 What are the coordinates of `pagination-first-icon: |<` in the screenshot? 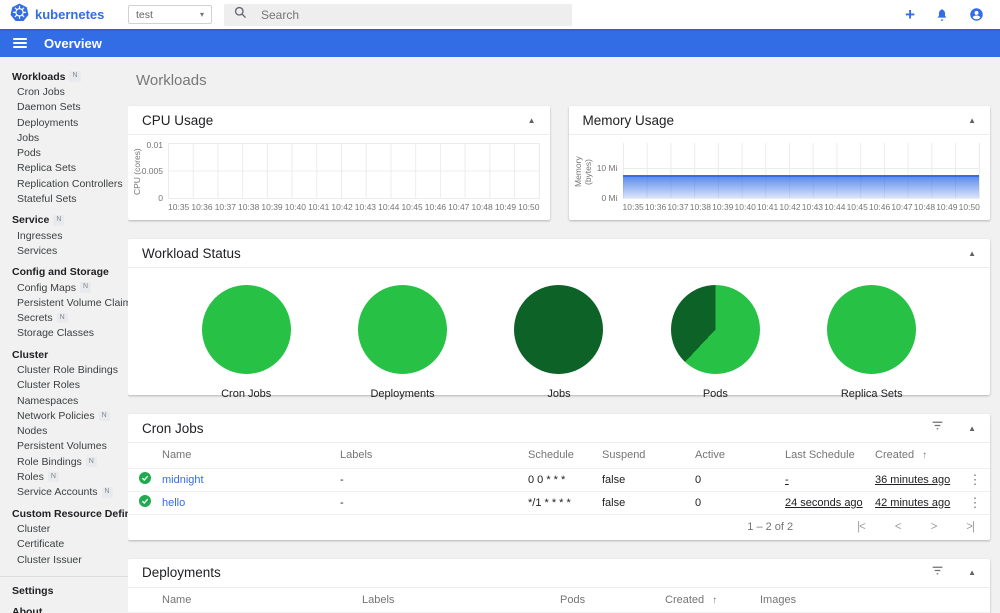 It's located at (861, 527).